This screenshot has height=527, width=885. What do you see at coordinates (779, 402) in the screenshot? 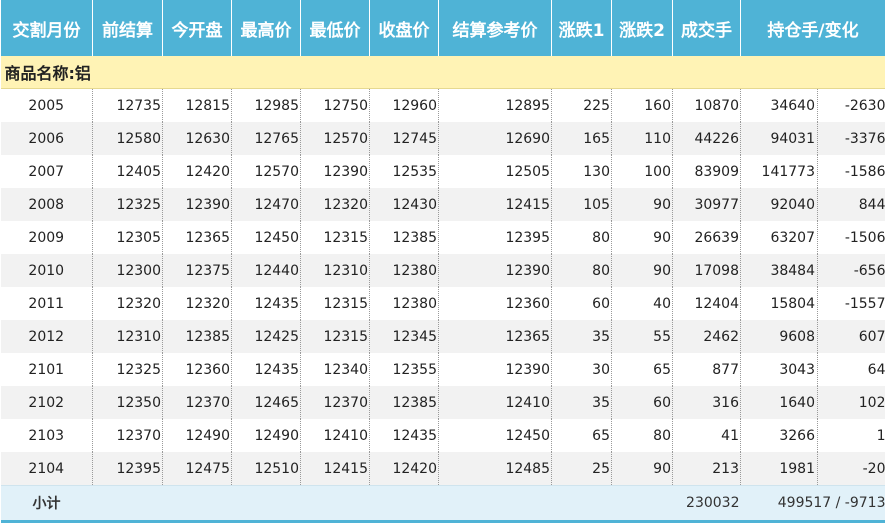
I see `cell-position: 1640` at bounding box center [779, 402].